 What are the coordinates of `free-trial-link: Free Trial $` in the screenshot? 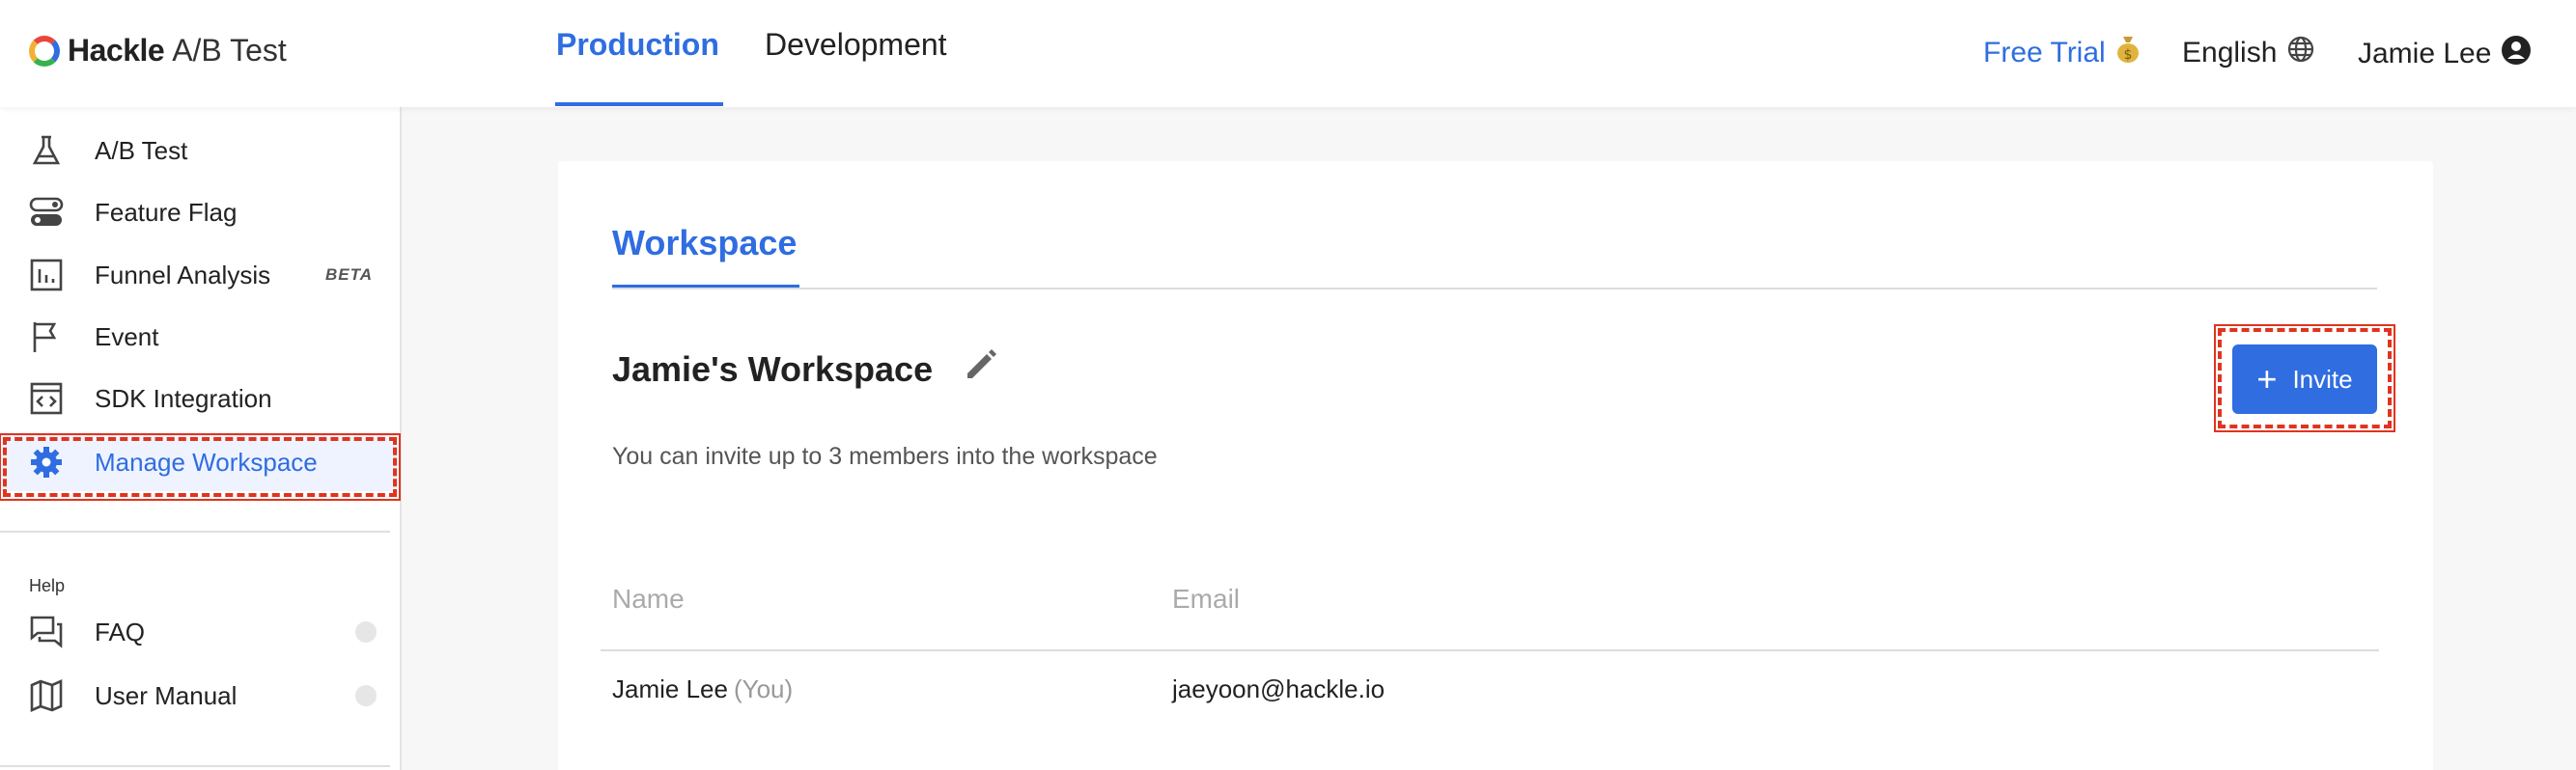 It's located at (2062, 53).